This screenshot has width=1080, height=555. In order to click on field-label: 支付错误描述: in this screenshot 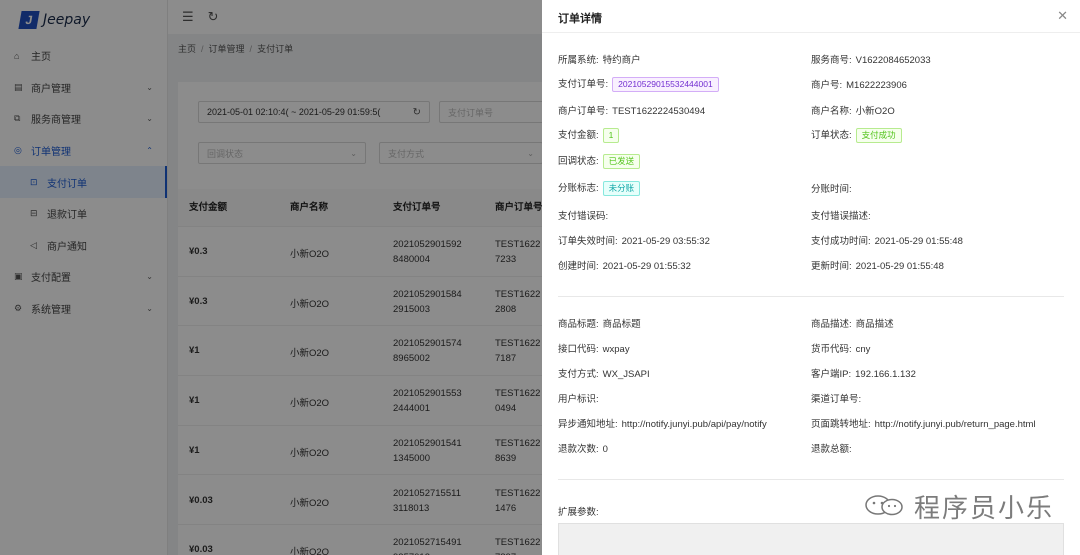, I will do `click(841, 216)`.